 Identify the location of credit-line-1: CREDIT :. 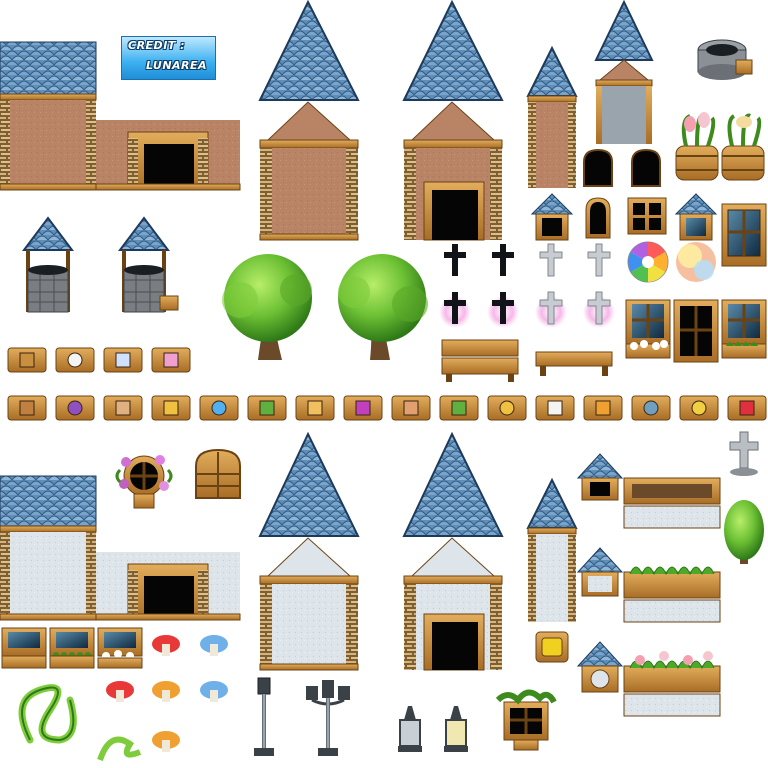
(157, 45).